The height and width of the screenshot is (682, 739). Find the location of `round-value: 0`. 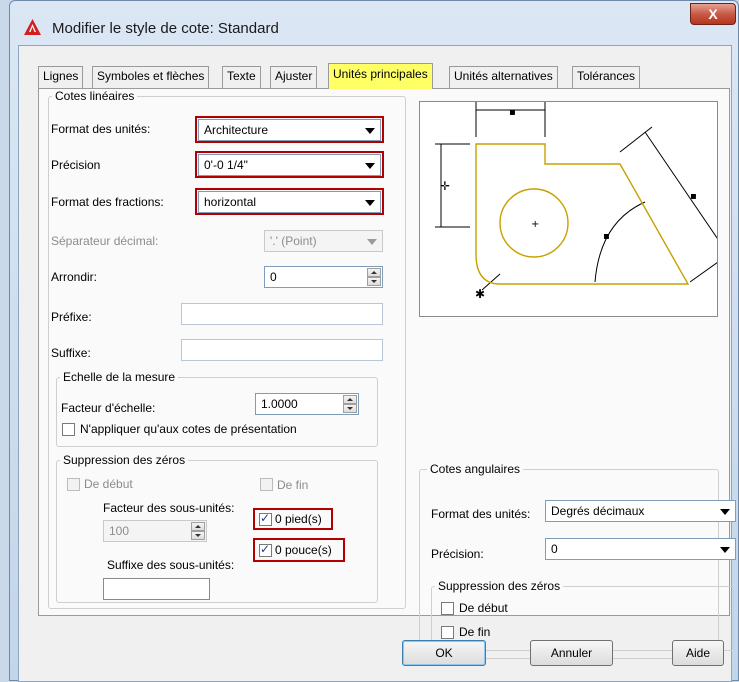

round-value: 0 is located at coordinates (273, 277).